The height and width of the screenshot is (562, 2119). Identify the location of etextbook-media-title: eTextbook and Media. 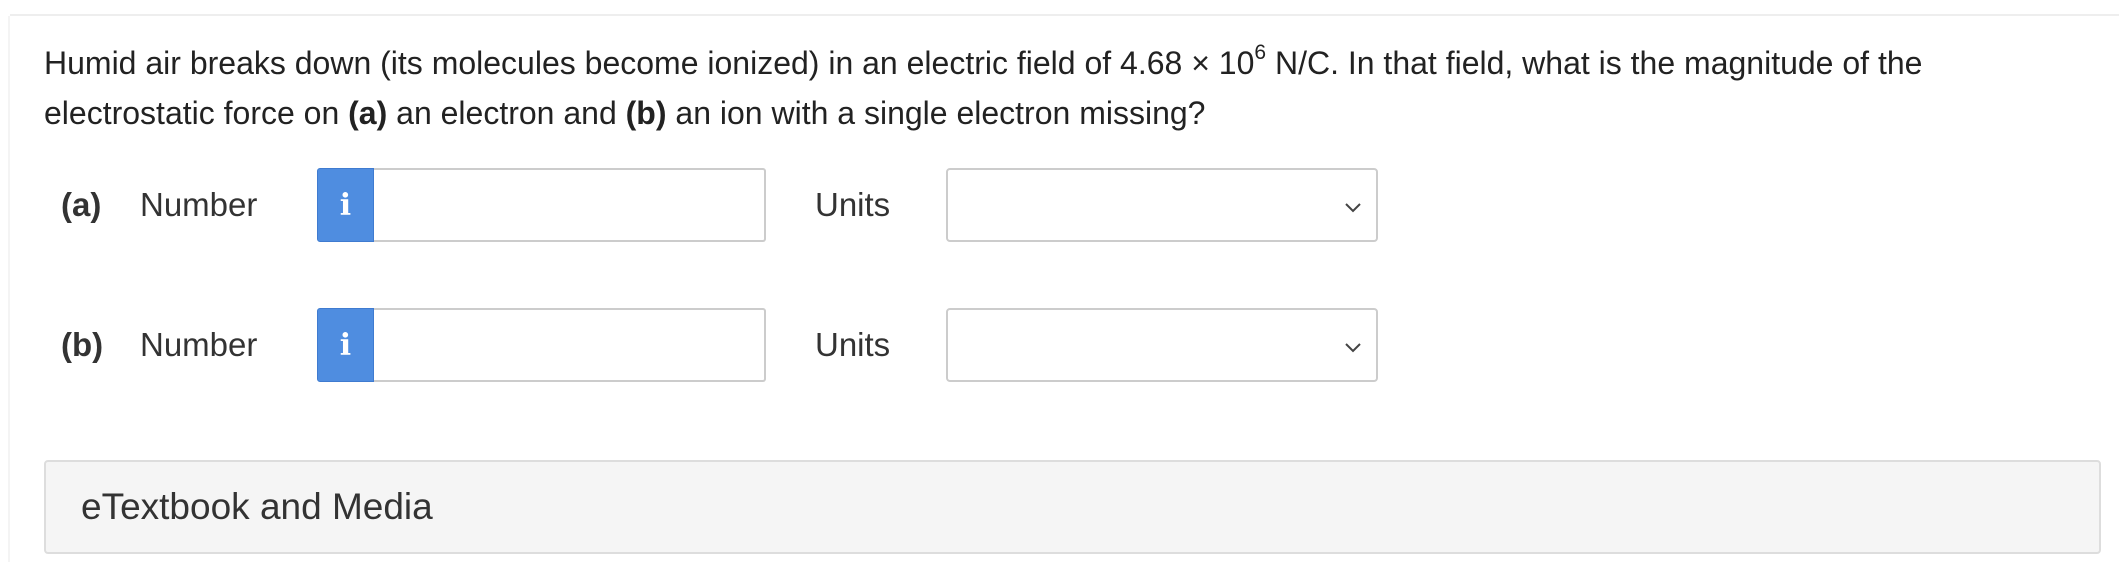
(257, 506).